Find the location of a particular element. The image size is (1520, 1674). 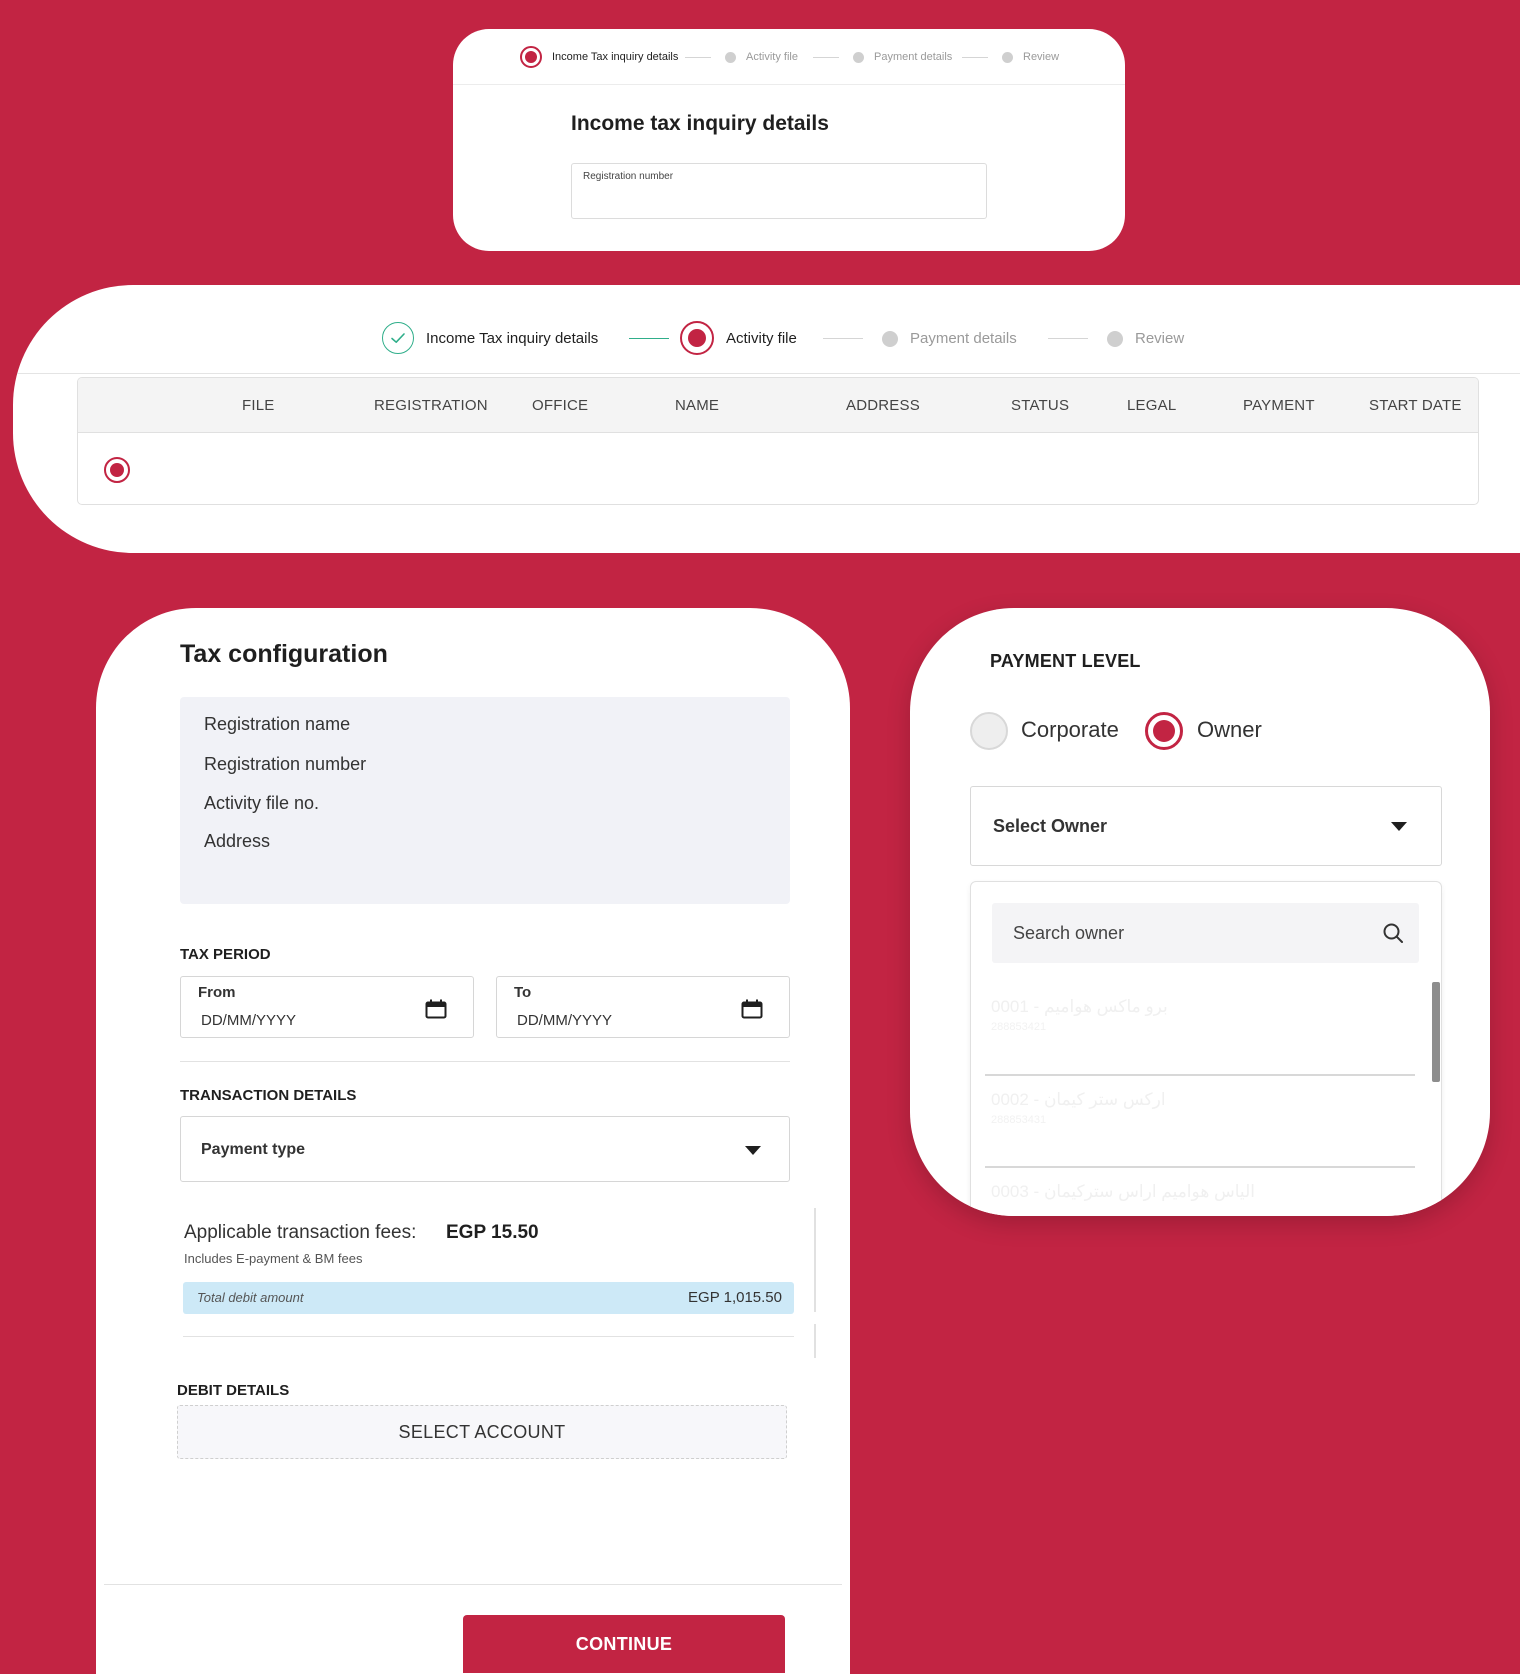

select-value: Select Owner is located at coordinates (1050, 826).